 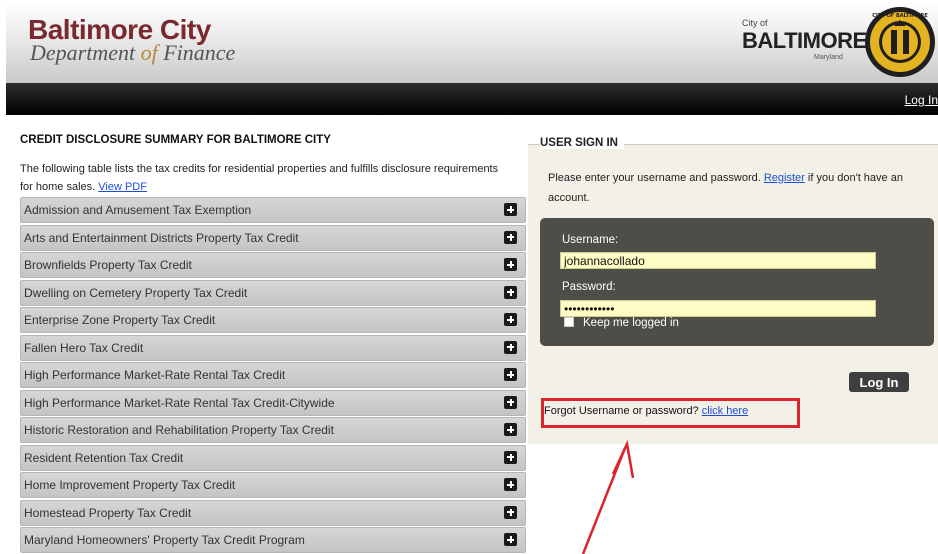 I want to click on credit-label: Home Improvement Property Tax Credit, so click(x=130, y=485).